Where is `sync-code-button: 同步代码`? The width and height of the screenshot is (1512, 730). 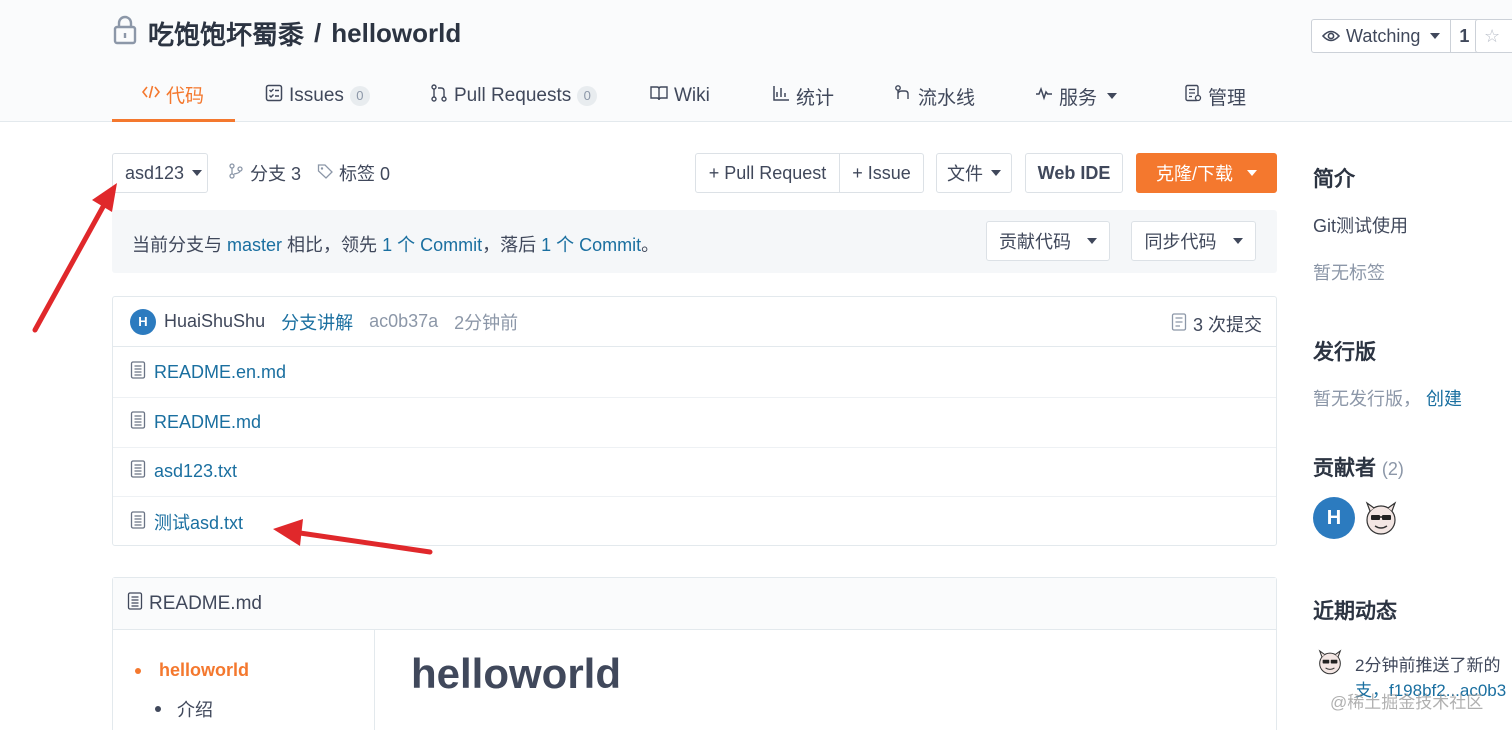 sync-code-button: 同步代码 is located at coordinates (1193, 241).